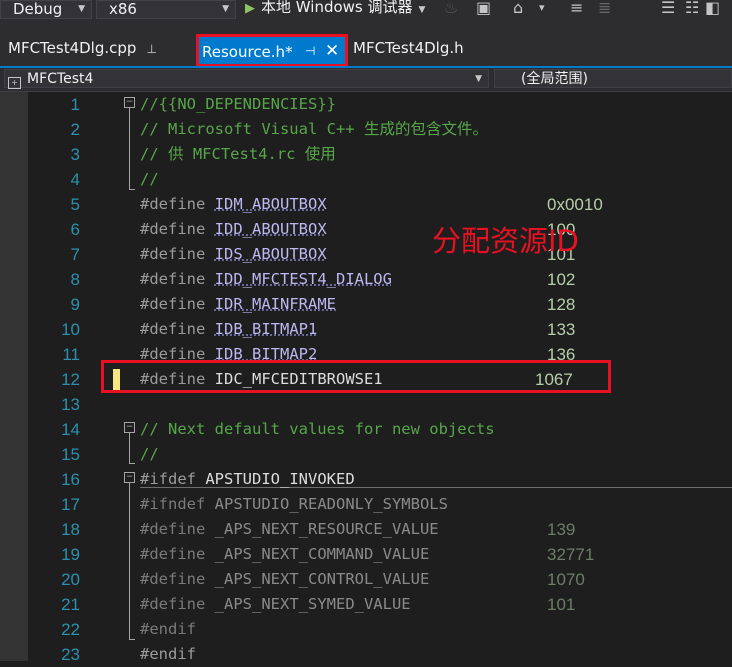 This screenshot has width=732, height=667. I want to click on platform-label: x86, so click(123, 9).